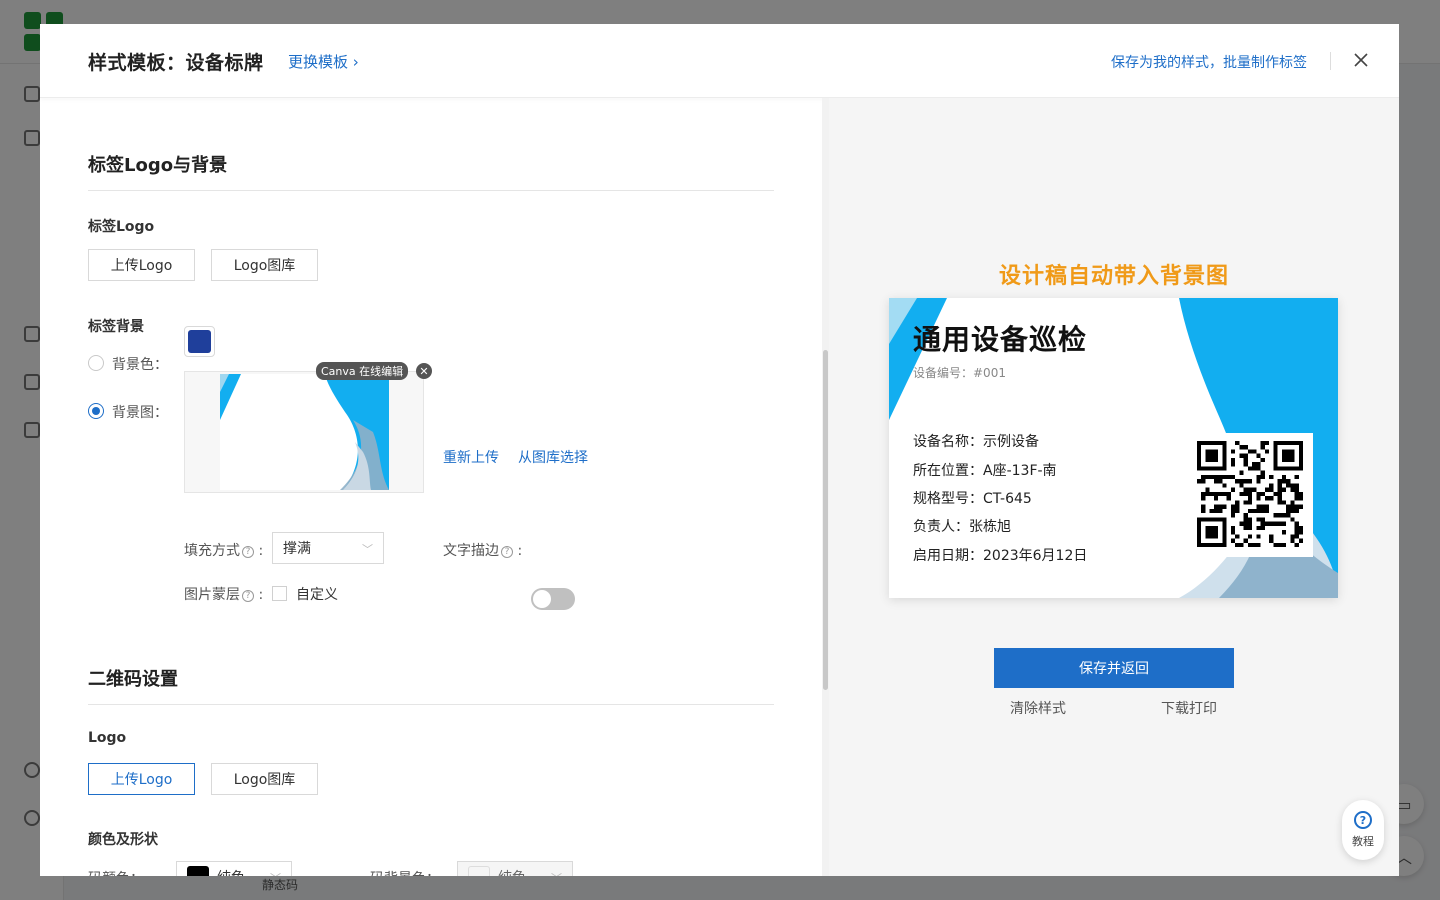 The width and height of the screenshot is (1440, 900). I want to click on label-row: 所在位置：A座-13F-南, so click(985, 471).